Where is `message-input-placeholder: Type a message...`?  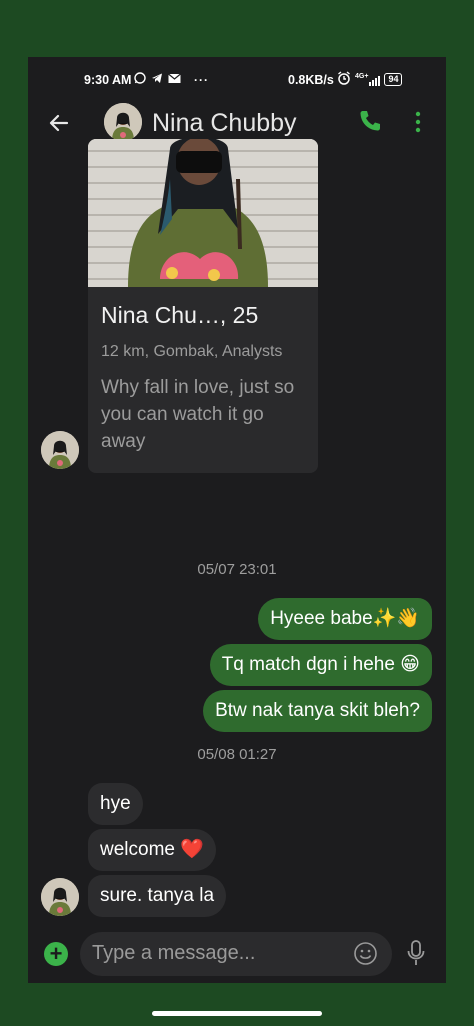 message-input-placeholder: Type a message... is located at coordinates (174, 953).